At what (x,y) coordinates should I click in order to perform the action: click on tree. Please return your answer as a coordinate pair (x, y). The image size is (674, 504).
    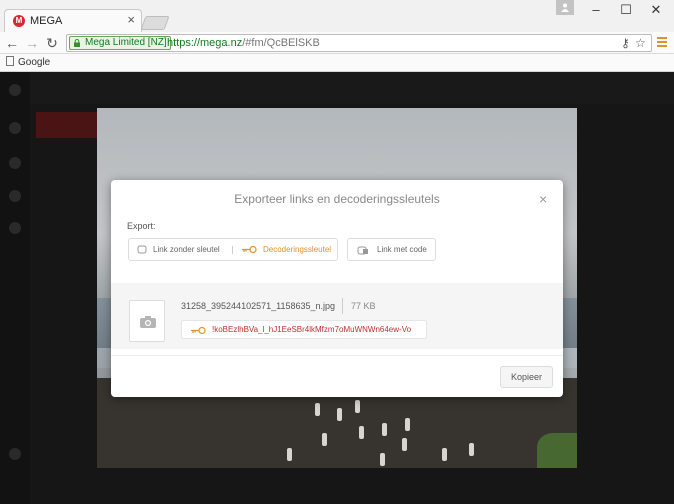
    Looking at the image, I should click on (557, 450).